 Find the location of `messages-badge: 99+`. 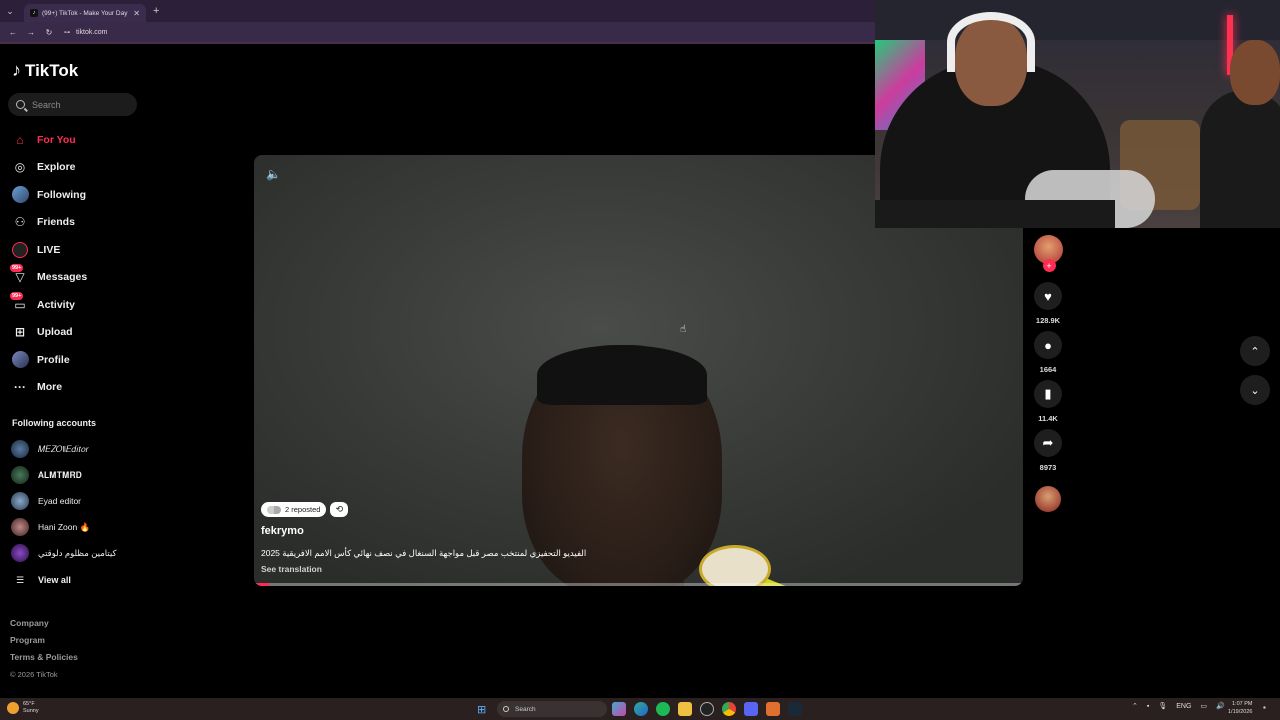

messages-badge: 99+ is located at coordinates (17, 268).